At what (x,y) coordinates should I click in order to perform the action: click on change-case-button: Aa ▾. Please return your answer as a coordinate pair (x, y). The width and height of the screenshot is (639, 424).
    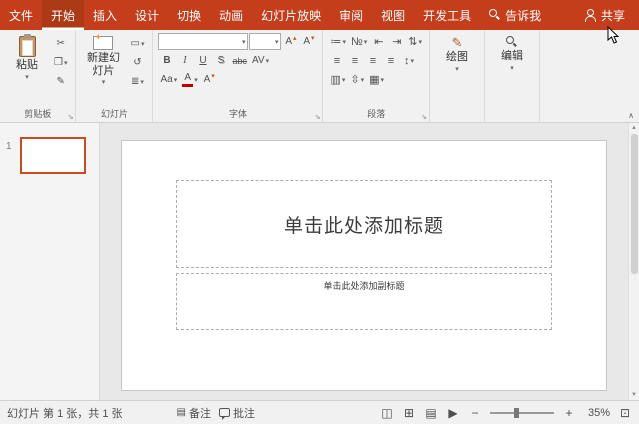
    Looking at the image, I should click on (168, 79).